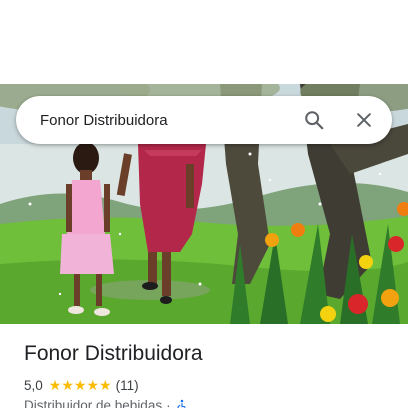  Describe the element at coordinates (127, 385) in the screenshot. I see `review-count: (11)` at that location.